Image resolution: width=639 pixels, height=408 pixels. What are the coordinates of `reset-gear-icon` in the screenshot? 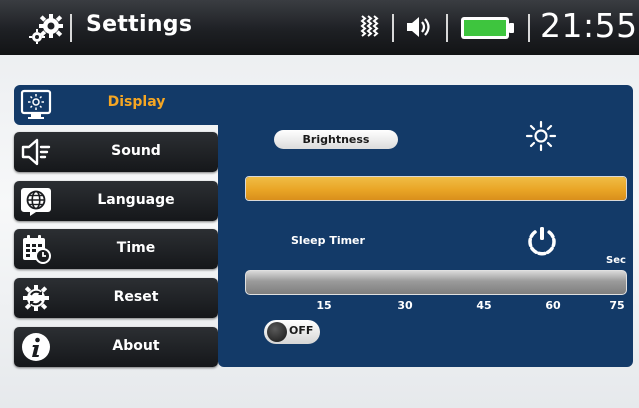 It's located at (36, 298).